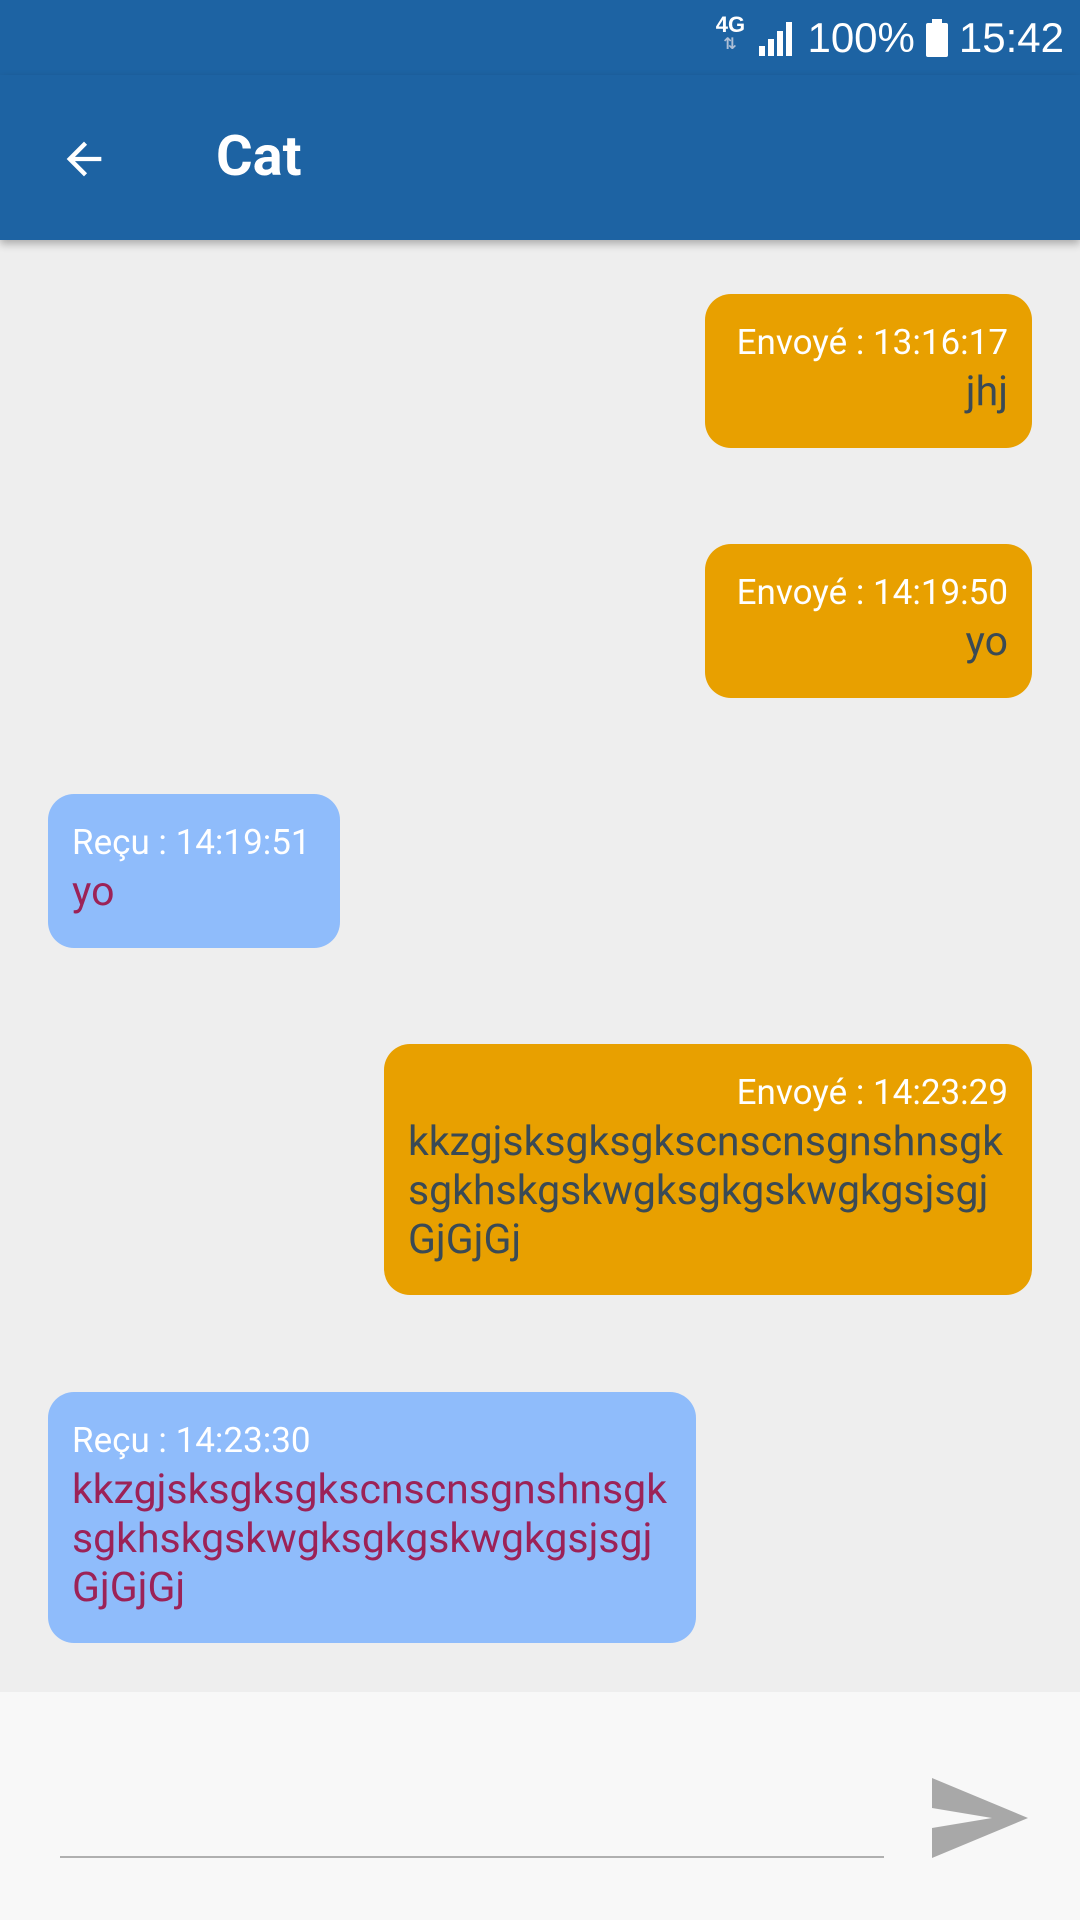 The height and width of the screenshot is (1920, 1080). I want to click on battery-icon, so click(937, 38).